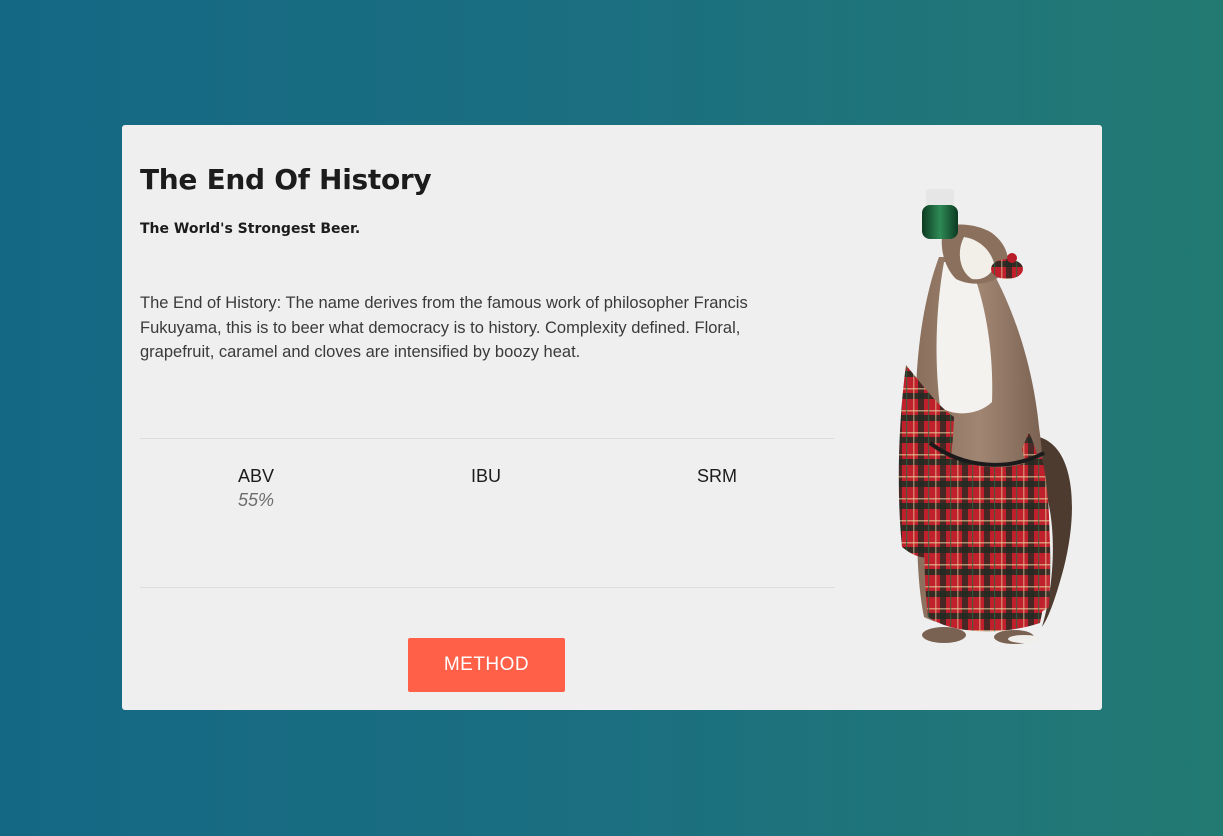 This screenshot has width=1223, height=836. Describe the element at coordinates (487, 587) in the screenshot. I see `divider-bottom` at that location.